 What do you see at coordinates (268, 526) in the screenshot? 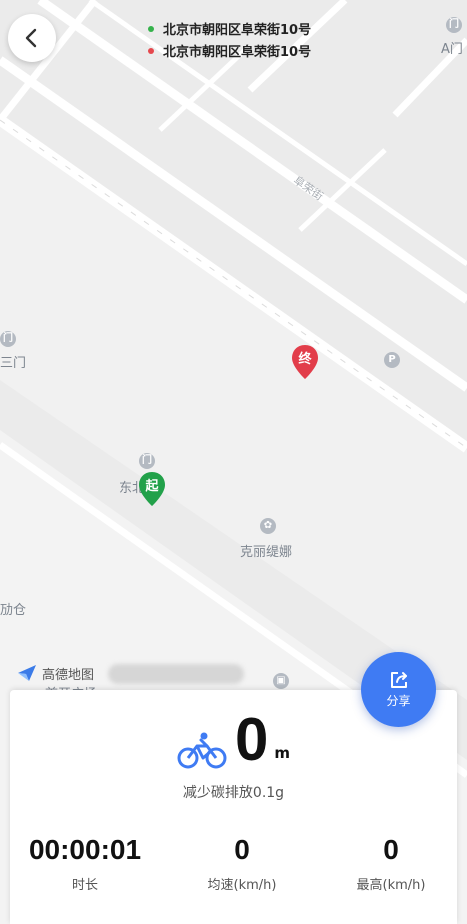
I see `beauty-poi-icon: ✿` at bounding box center [268, 526].